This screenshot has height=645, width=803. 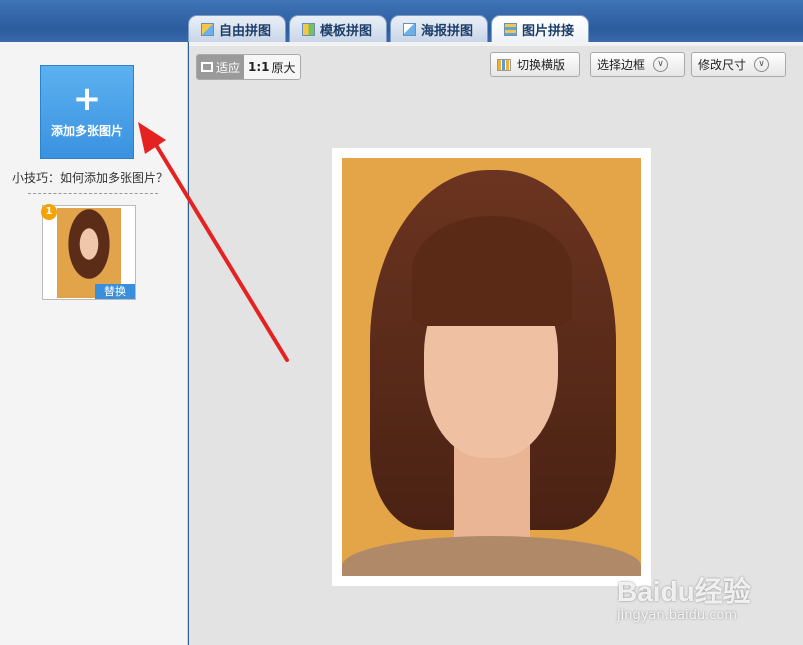 What do you see at coordinates (684, 591) in the screenshot?
I see `watermark-brand: Baidu经验` at bounding box center [684, 591].